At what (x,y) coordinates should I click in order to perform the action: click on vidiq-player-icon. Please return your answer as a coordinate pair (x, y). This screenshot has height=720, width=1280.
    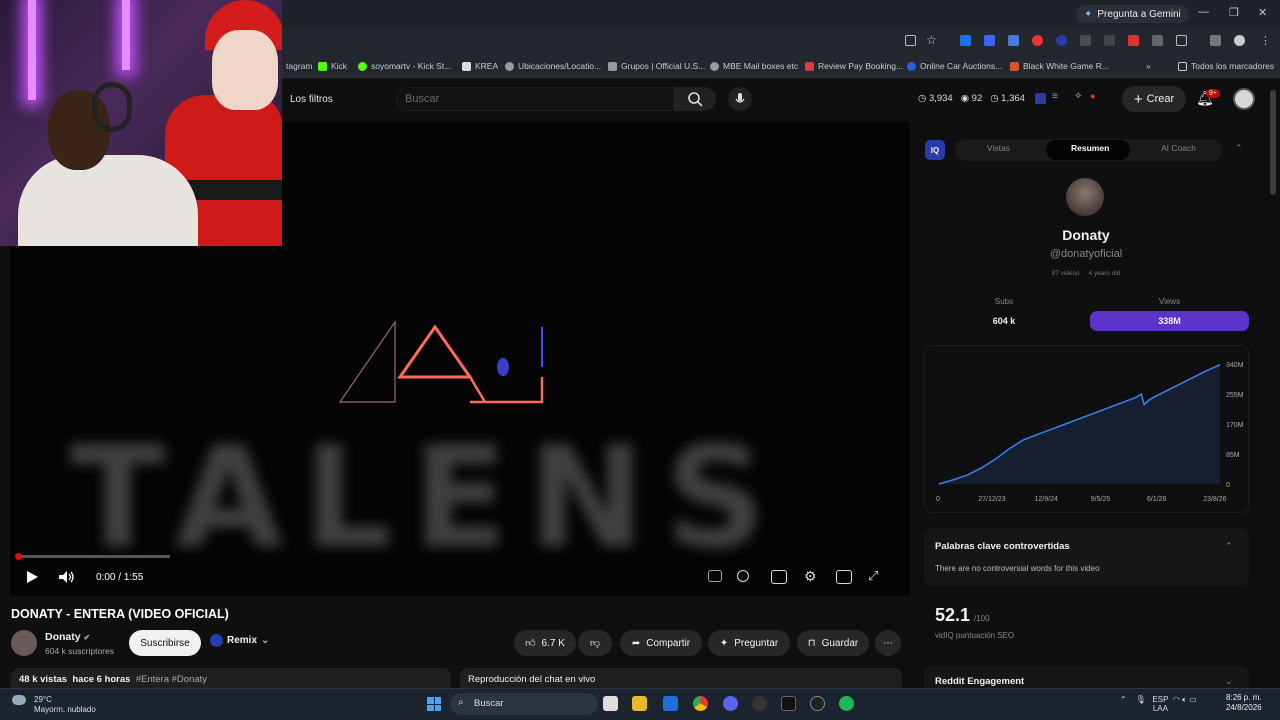
    Looking at the image, I should click on (715, 576).